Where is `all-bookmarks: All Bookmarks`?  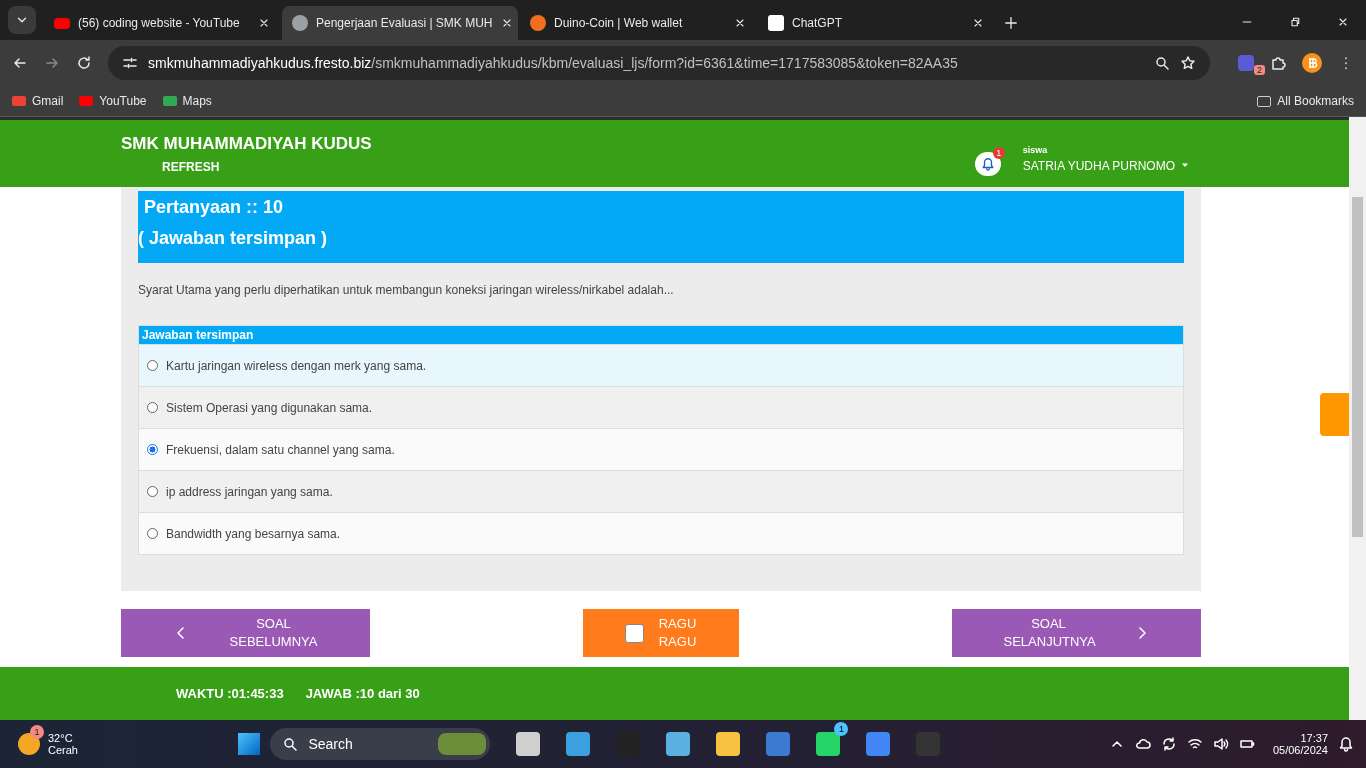
all-bookmarks: All Bookmarks is located at coordinates (1305, 101).